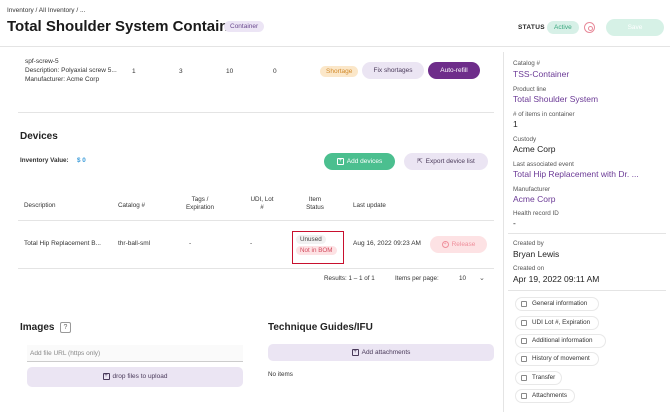  I want to click on general-information-button: General information, so click(557, 304).